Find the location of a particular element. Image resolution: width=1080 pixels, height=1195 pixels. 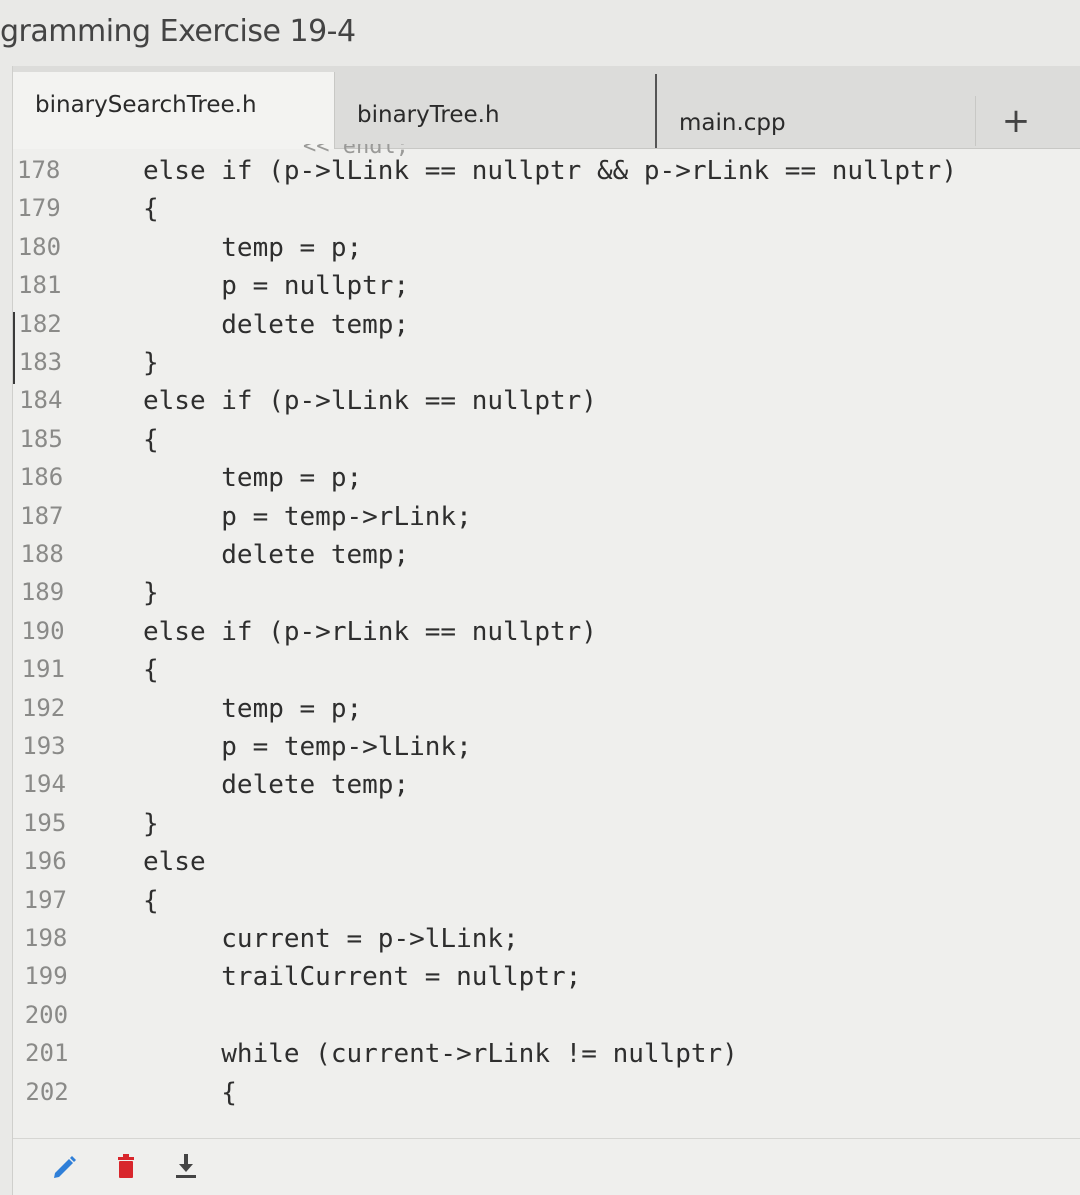

pencil-icon is located at coordinates (64, 1166).